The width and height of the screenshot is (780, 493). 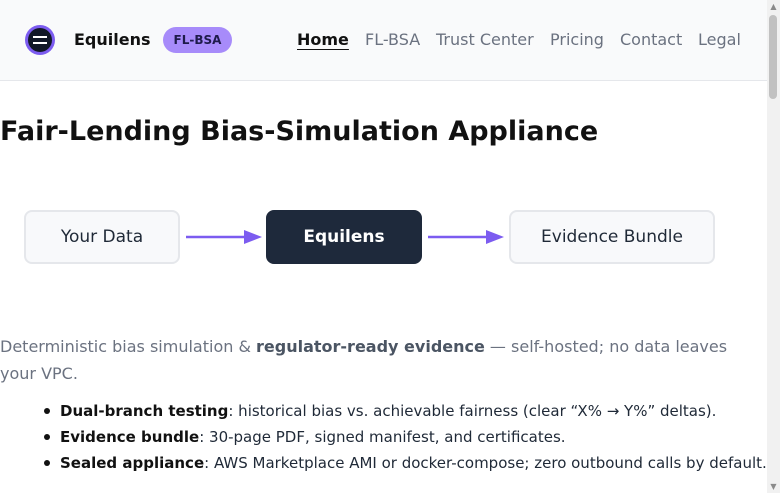 I want to click on feature-label: Sealed appliance, so click(x=132, y=463).